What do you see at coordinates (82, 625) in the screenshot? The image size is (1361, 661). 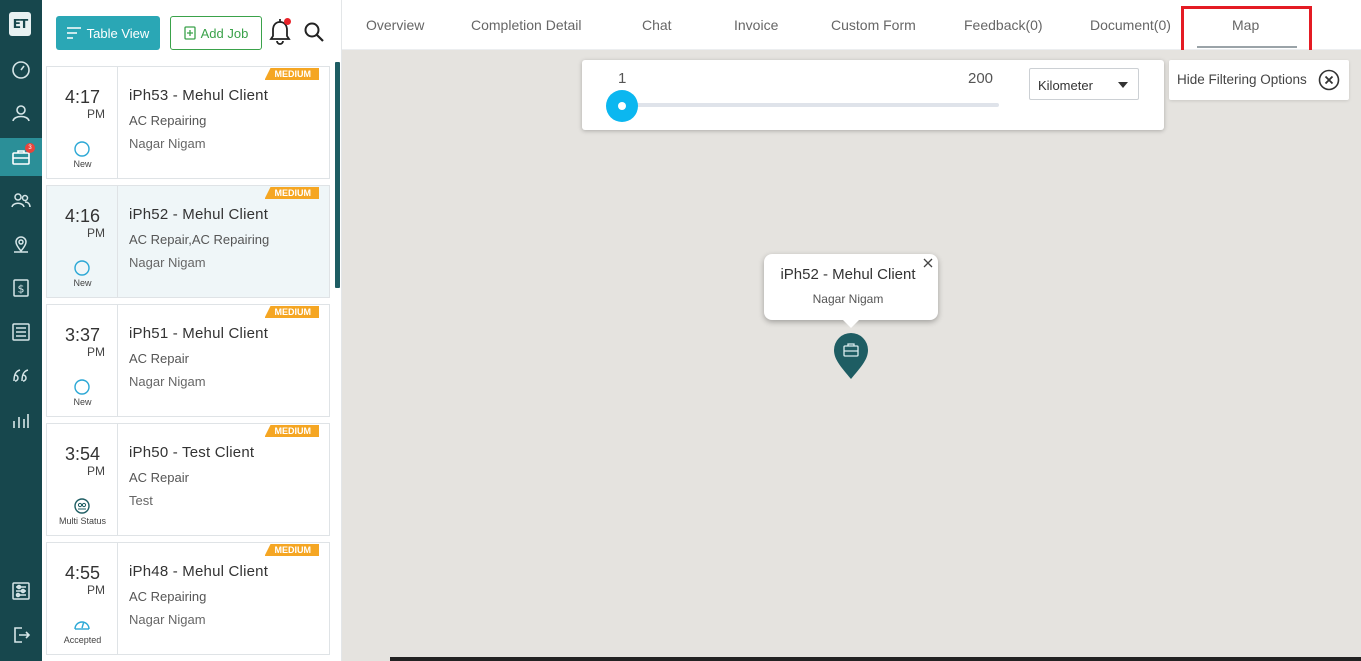 I see `status-accepted-icon` at bounding box center [82, 625].